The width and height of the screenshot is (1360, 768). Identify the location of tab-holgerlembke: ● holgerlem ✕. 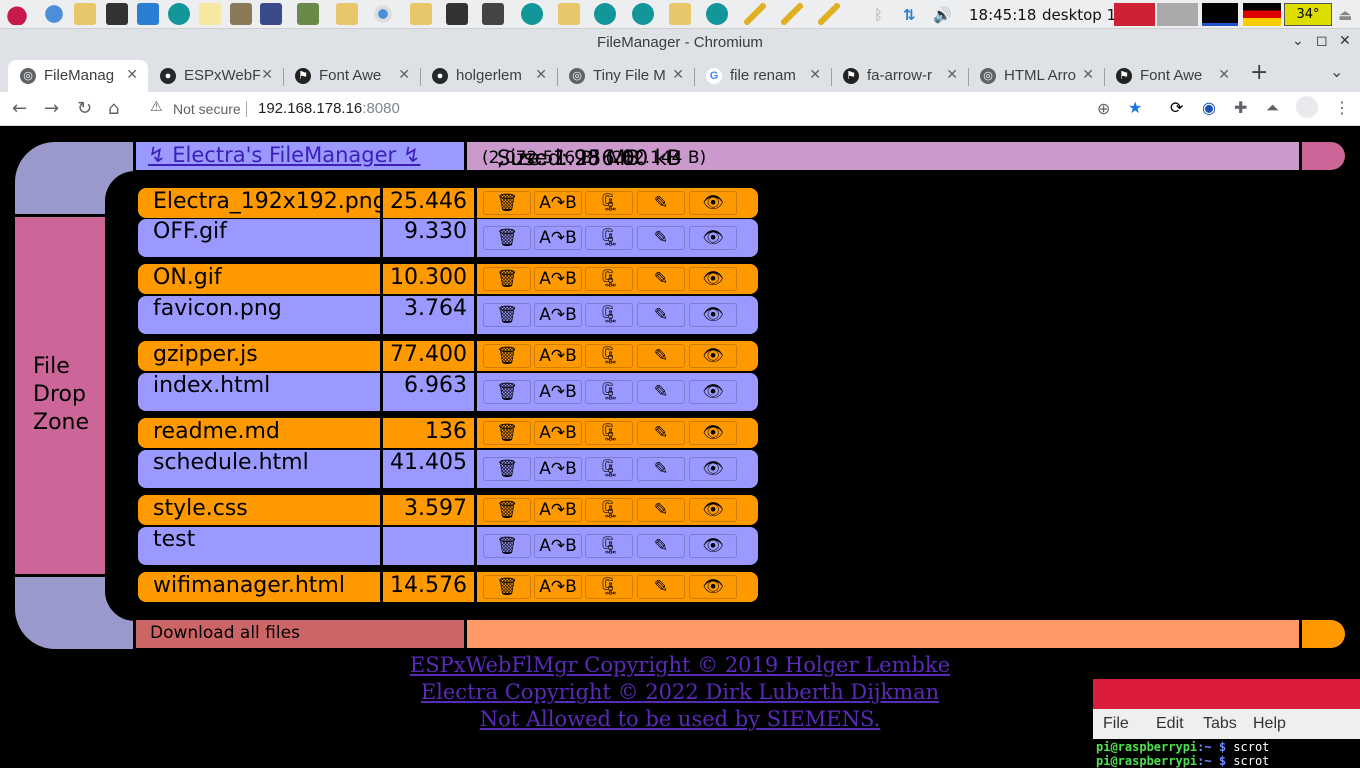
(489, 76).